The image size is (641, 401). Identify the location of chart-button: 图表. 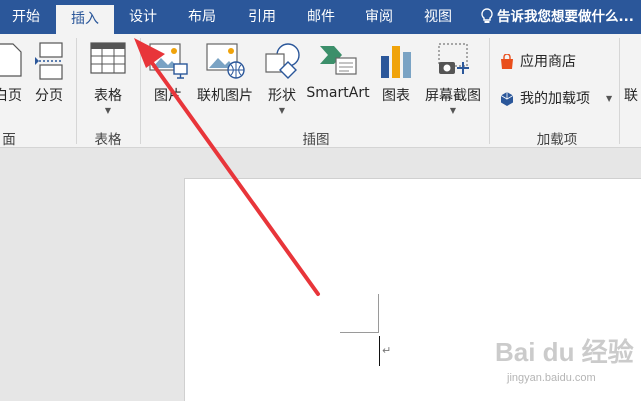
(396, 84).